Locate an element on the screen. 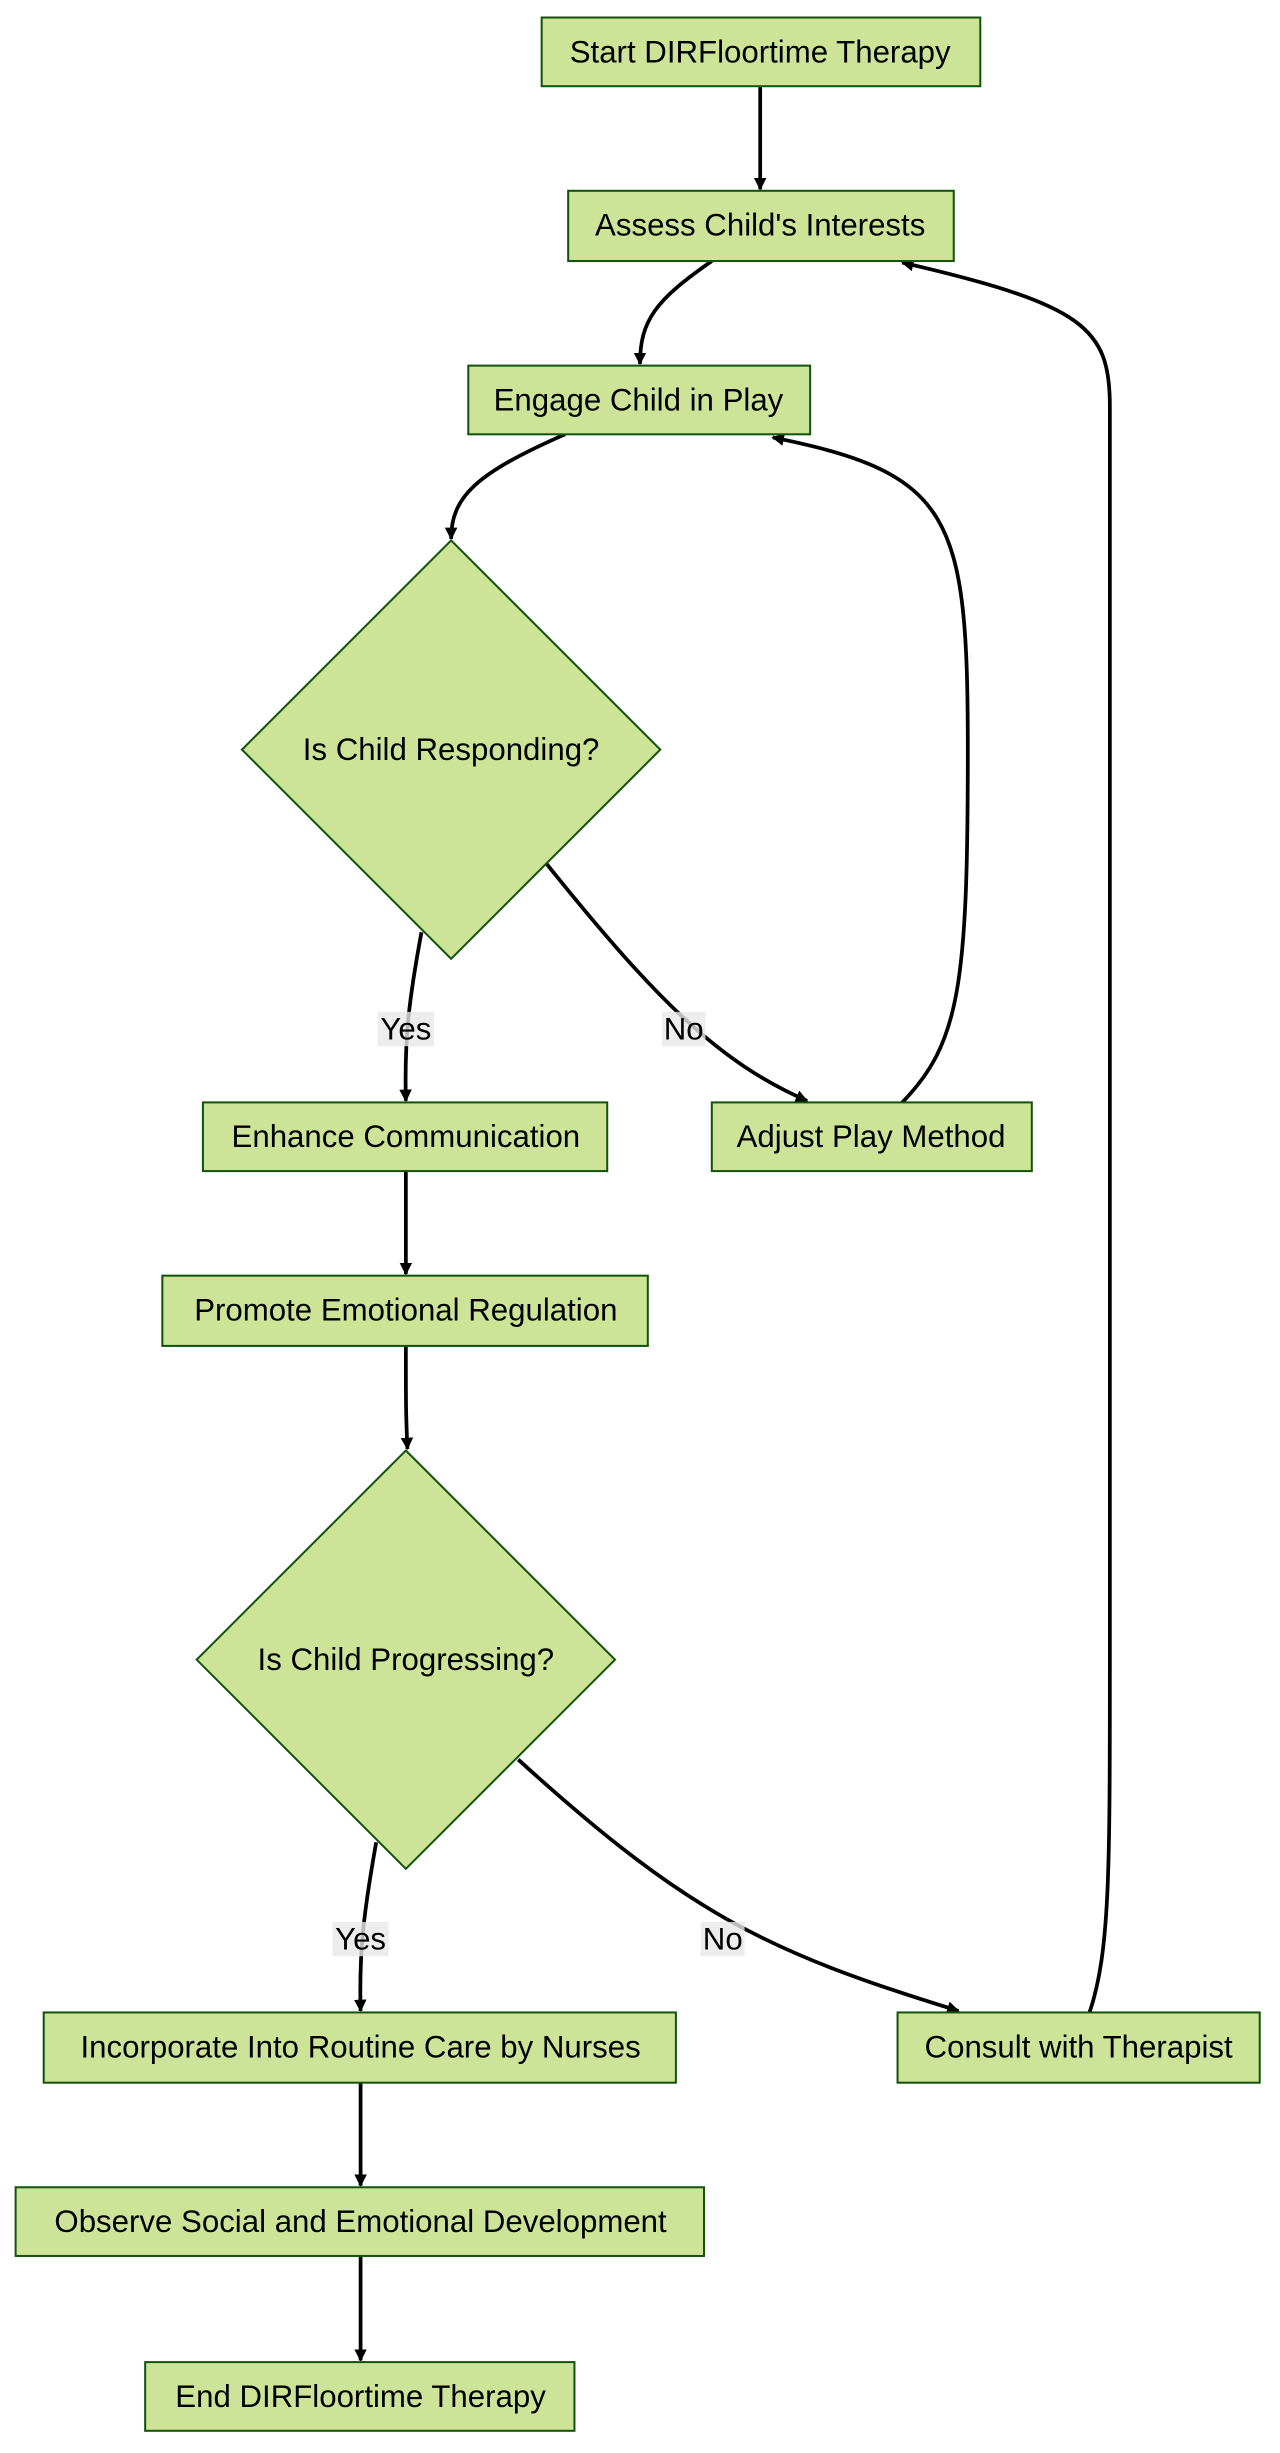 The width and height of the screenshot is (1280, 2453). svg-text: Engage Child in Play is located at coordinates (639, 399).